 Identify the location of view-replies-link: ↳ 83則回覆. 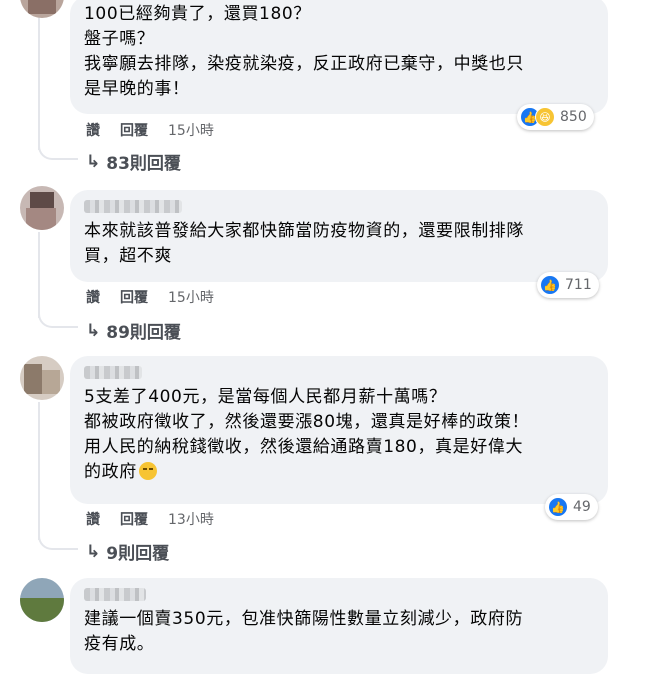
(133, 162).